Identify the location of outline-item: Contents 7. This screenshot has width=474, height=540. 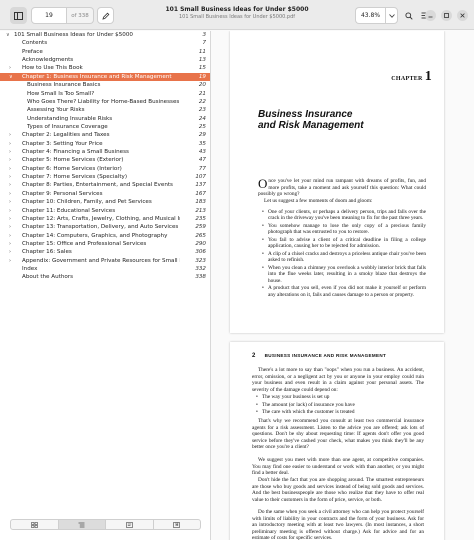
(105, 43).